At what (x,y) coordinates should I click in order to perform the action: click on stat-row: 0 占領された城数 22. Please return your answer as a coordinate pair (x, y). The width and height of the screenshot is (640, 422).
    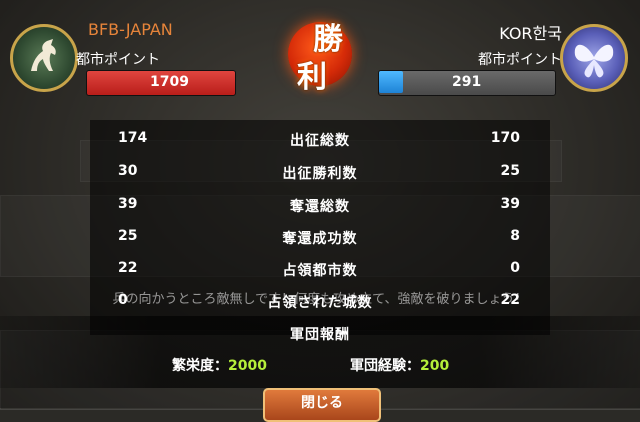
    Looking at the image, I should click on (320, 303).